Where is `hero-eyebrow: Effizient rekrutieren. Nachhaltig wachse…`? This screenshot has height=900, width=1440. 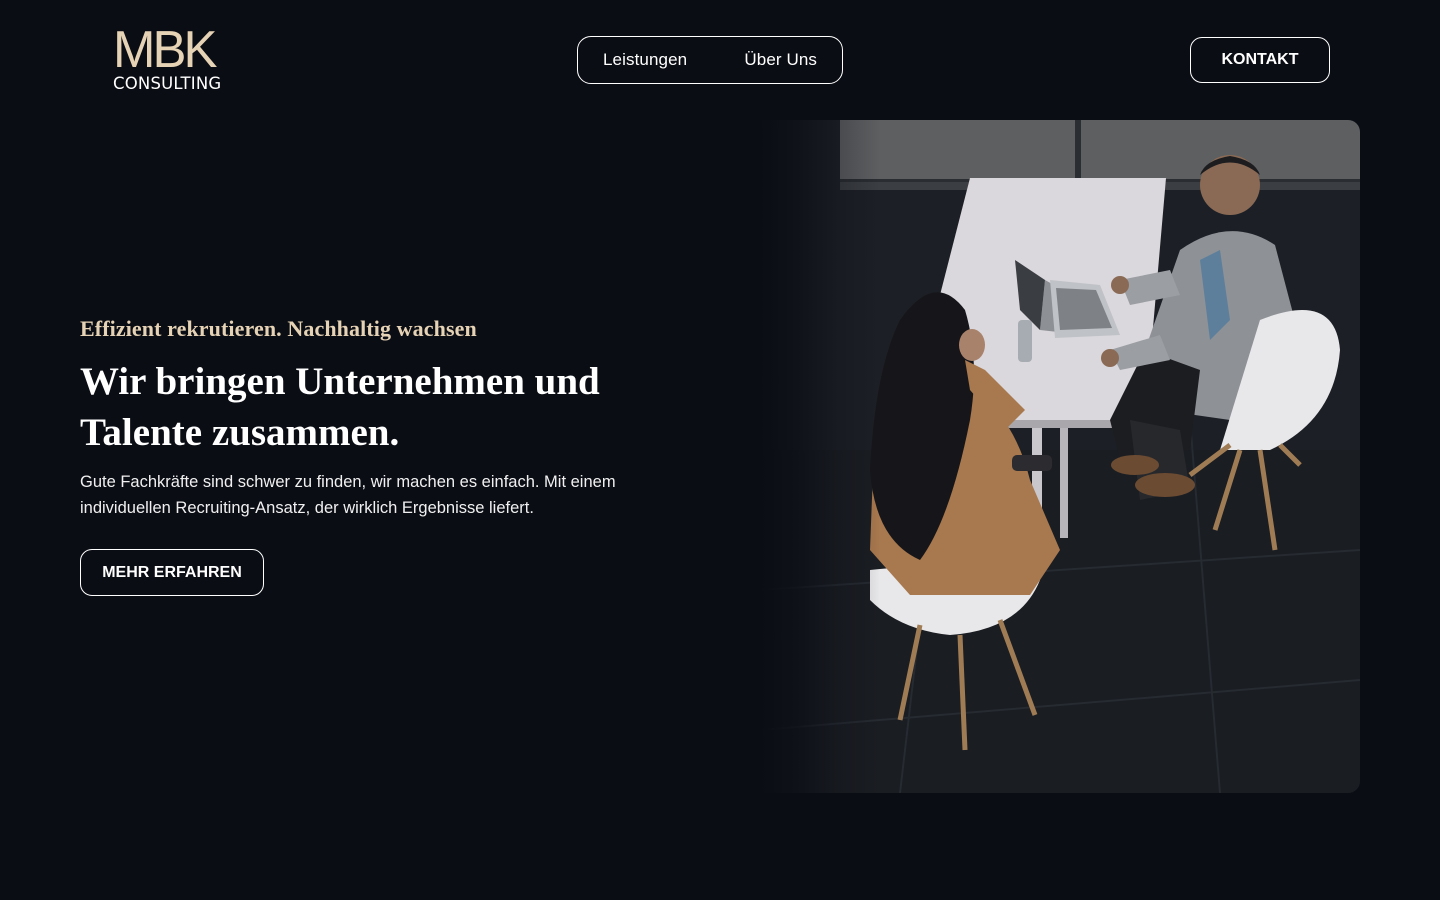 hero-eyebrow: Effizient rekrutieren. Nachhaltig wachse… is located at coordinates (278, 328).